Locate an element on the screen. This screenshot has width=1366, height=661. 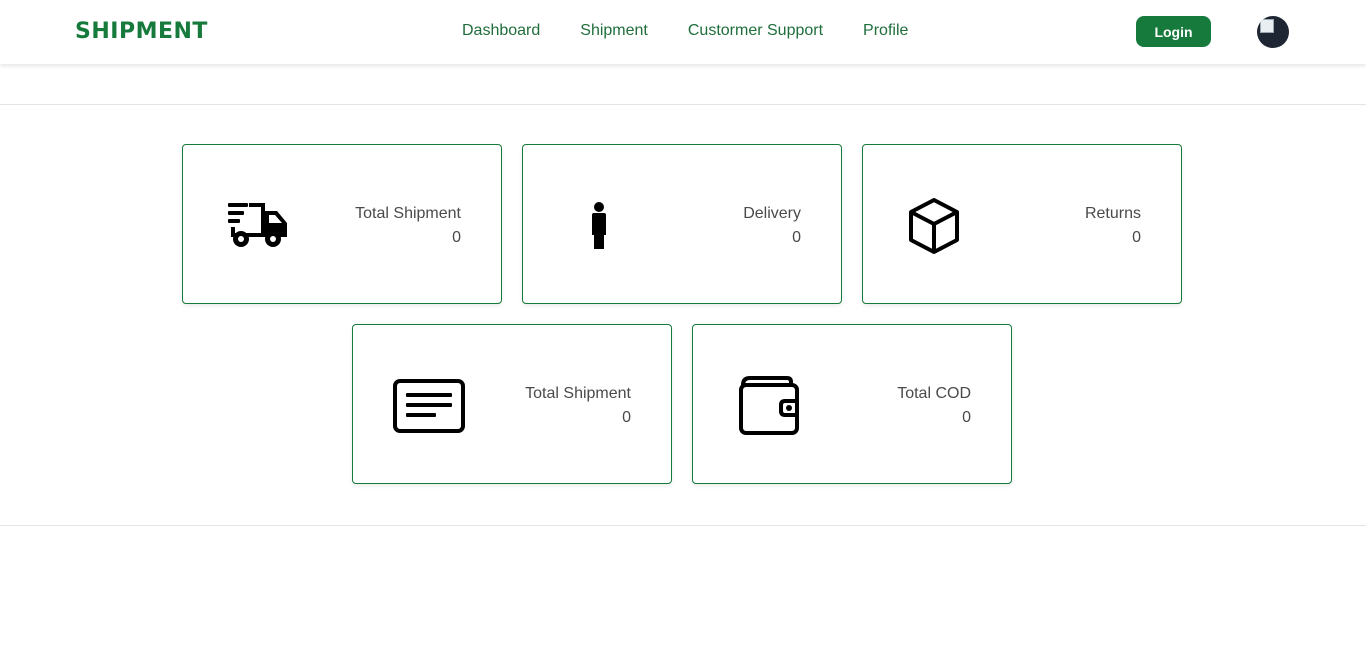
nav-profile: Profile is located at coordinates (885, 31).